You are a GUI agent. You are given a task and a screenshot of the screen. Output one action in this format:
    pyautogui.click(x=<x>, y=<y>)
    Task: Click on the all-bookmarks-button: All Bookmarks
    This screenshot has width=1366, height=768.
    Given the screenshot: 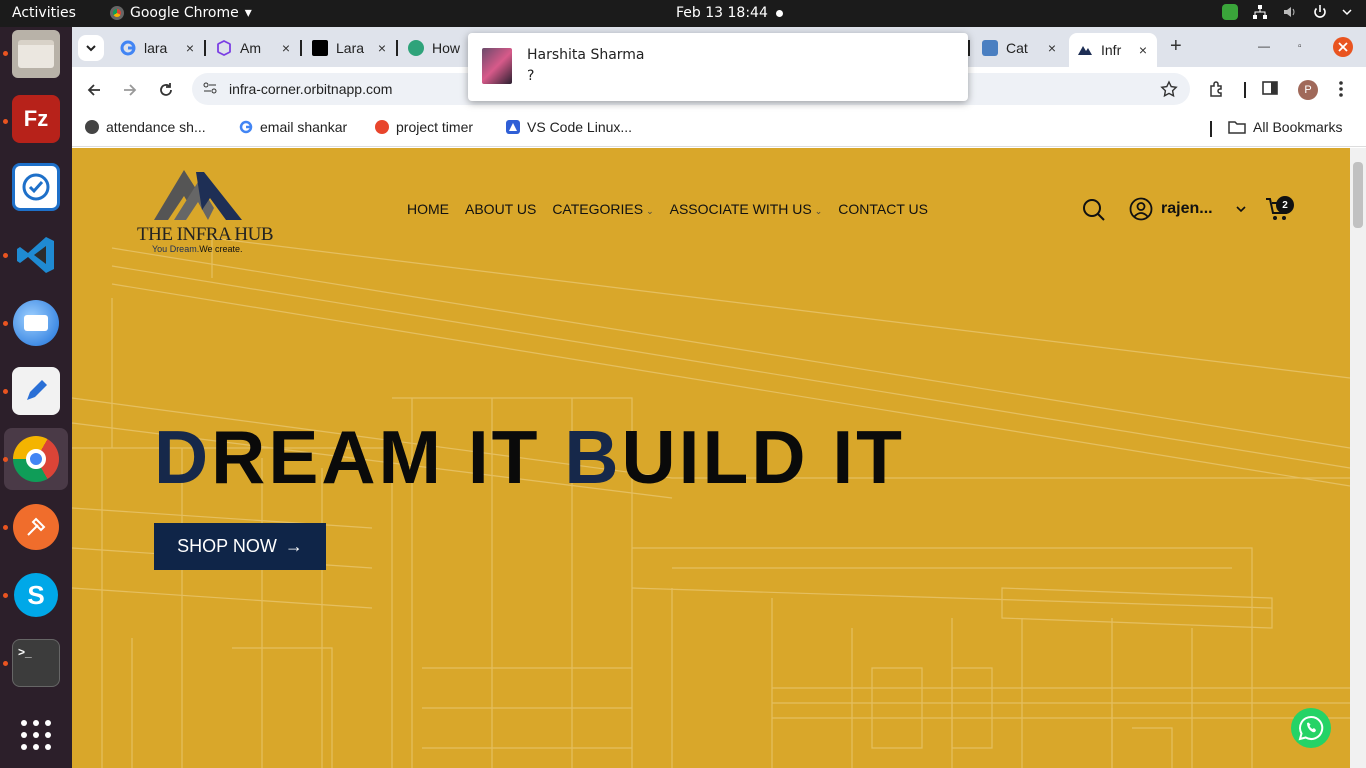 What is the action you would take?
    pyautogui.click(x=1285, y=127)
    